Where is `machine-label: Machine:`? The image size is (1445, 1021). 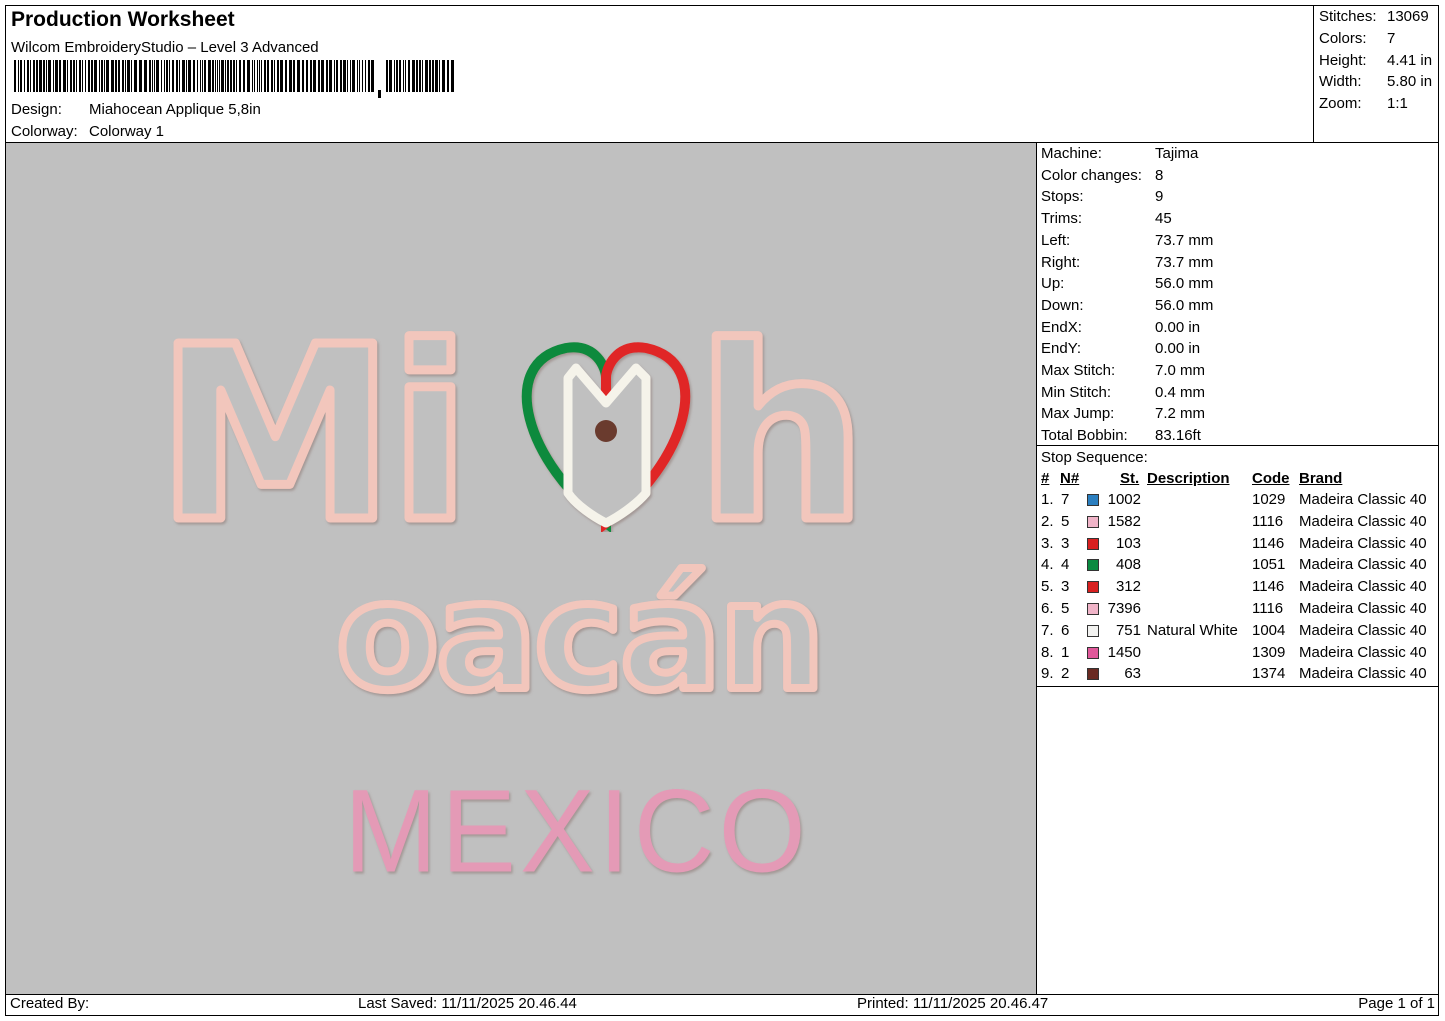 machine-label: Machine: is located at coordinates (1071, 153).